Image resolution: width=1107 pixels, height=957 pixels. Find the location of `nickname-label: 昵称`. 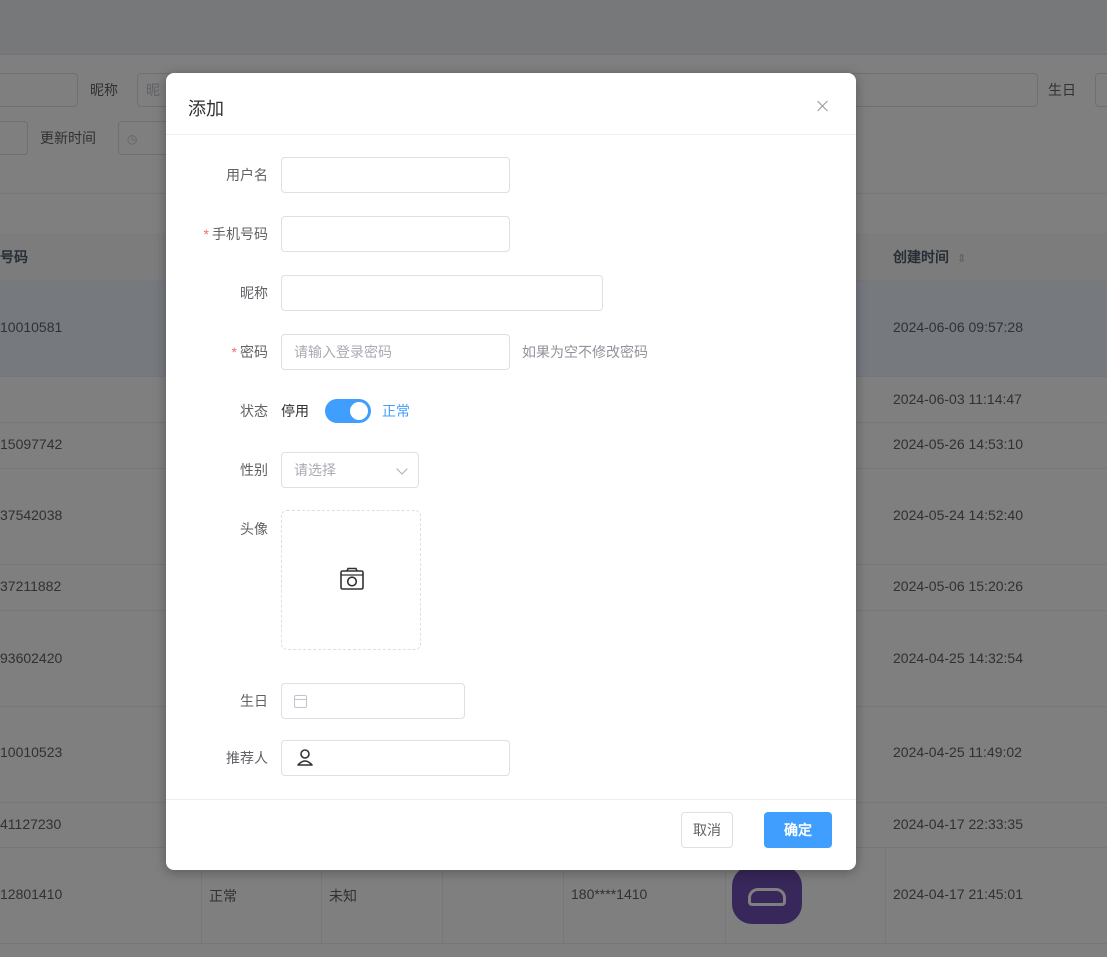

nickname-label: 昵称 is located at coordinates (254, 293).